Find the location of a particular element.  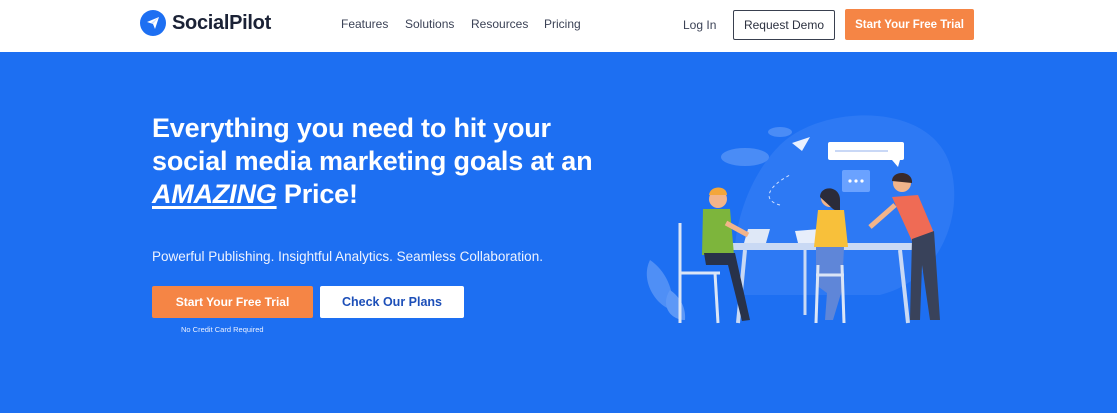

start-trial-hero-button: Start Your Free Trial is located at coordinates (232, 302).